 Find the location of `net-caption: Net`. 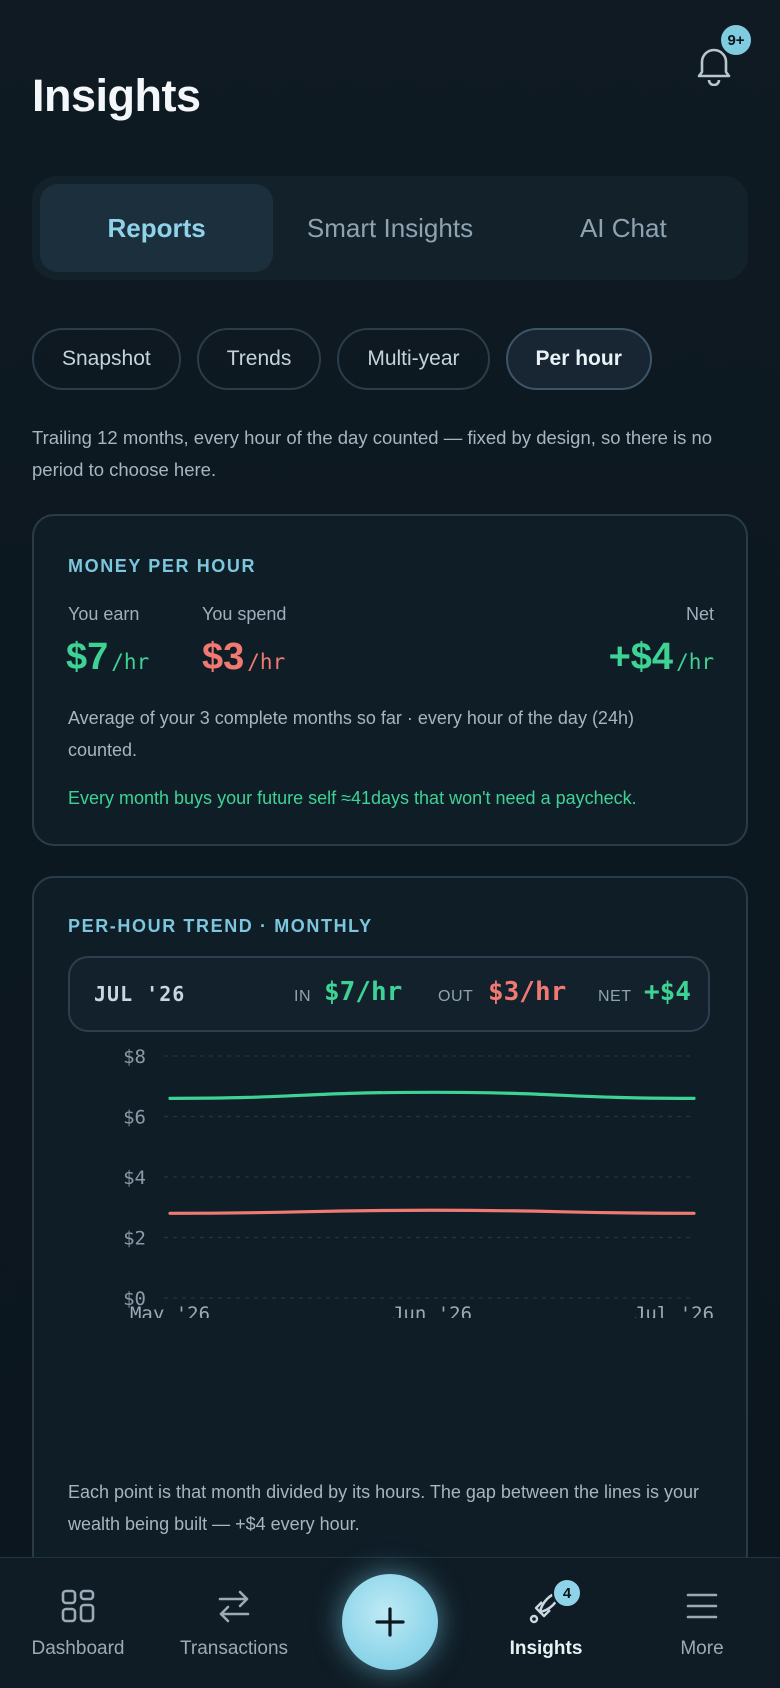

net-caption: Net is located at coordinates (699, 614).